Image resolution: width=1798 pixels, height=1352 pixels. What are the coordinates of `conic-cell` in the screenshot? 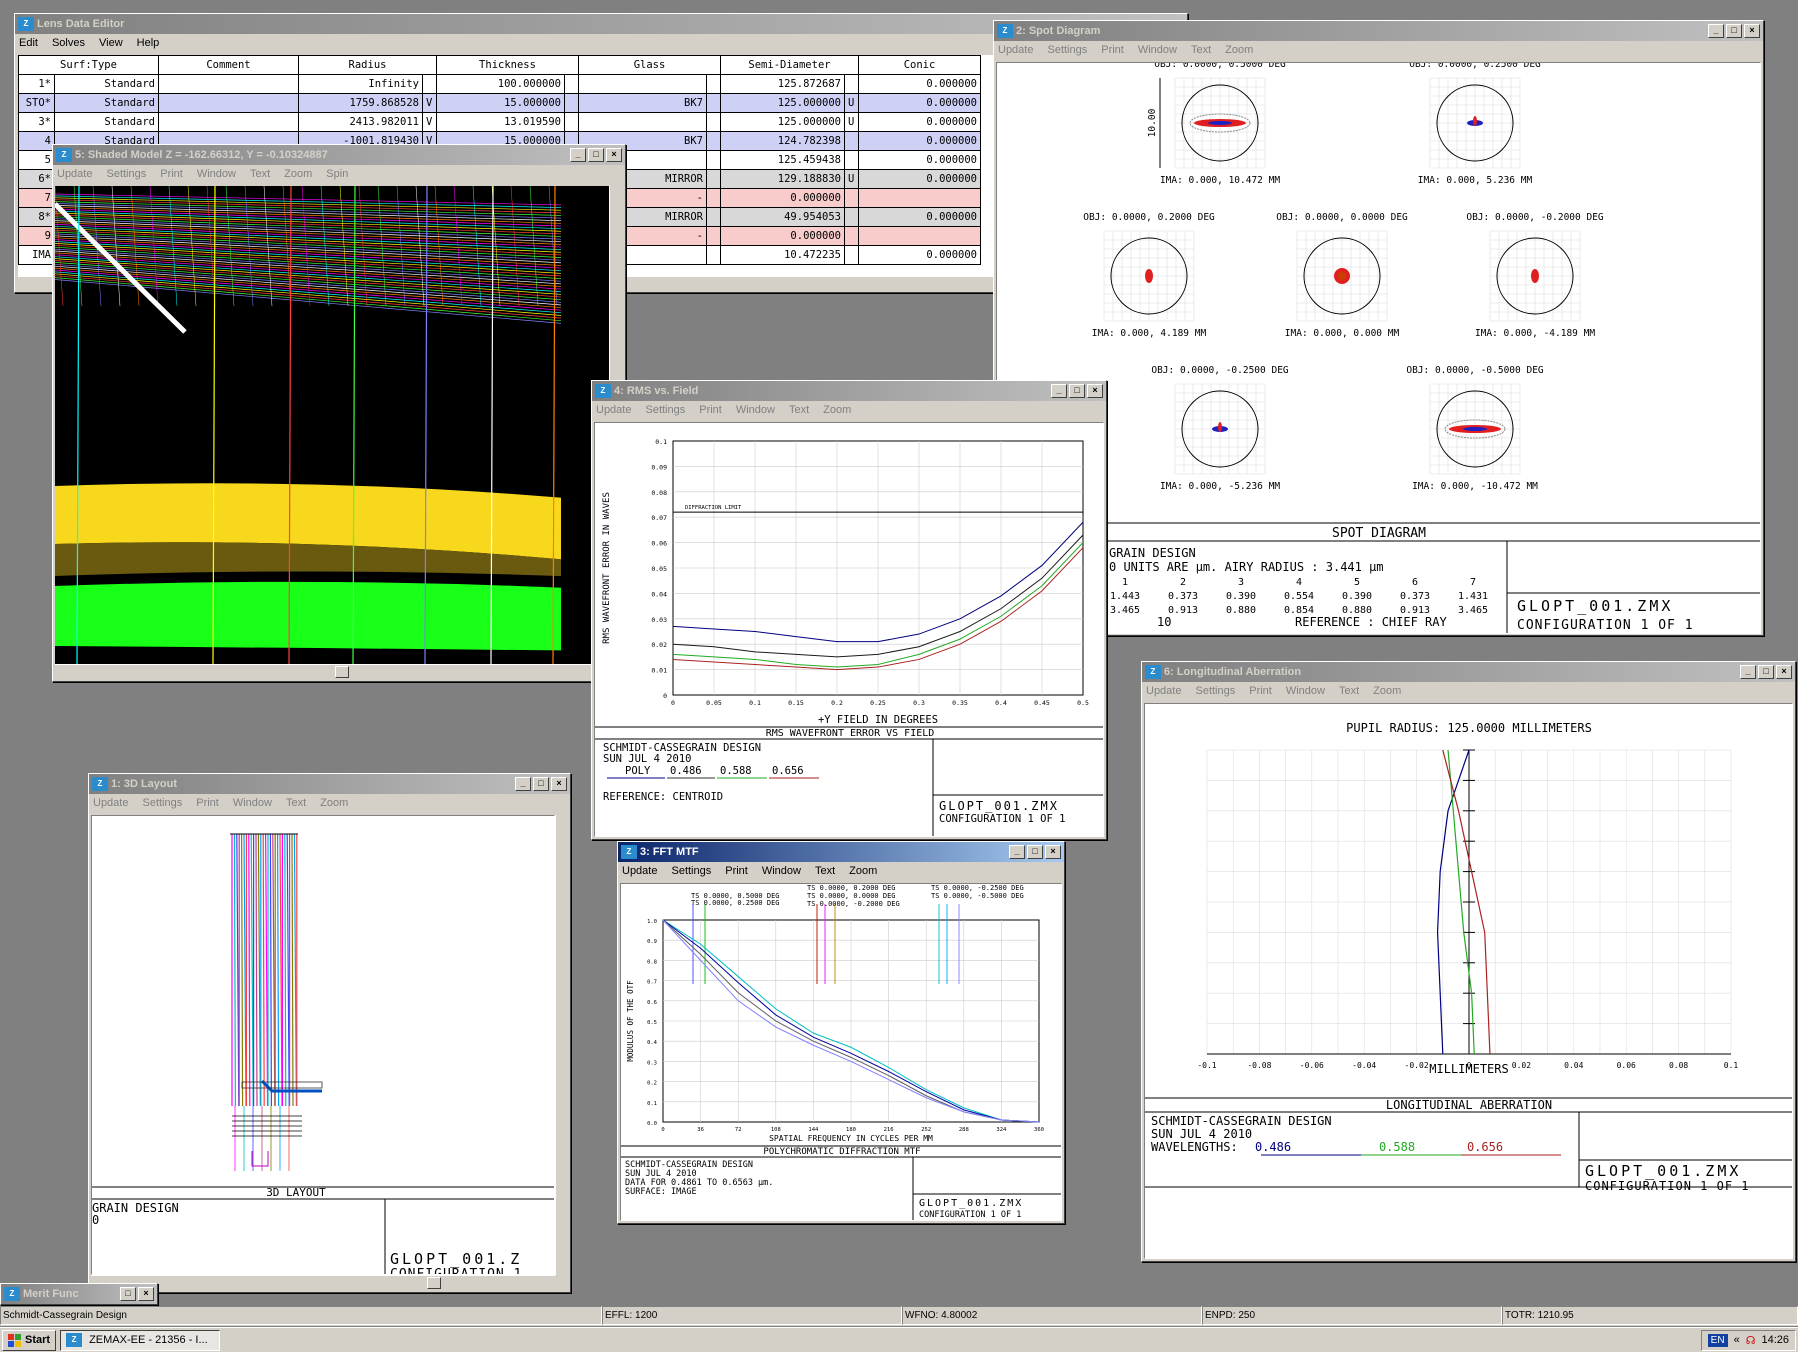 It's located at (919, 236).